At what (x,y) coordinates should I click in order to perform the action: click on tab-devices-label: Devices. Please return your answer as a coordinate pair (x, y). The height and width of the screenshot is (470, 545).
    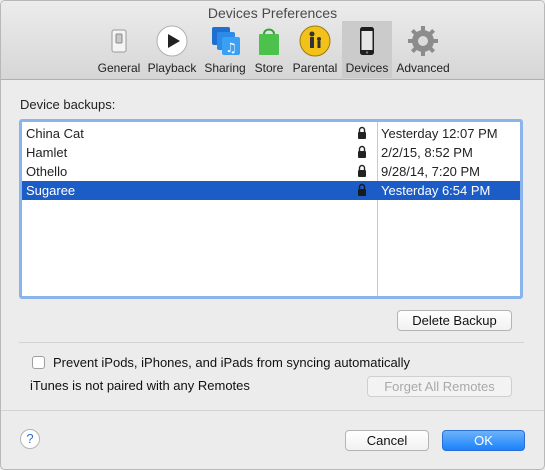
    Looking at the image, I should click on (367, 68).